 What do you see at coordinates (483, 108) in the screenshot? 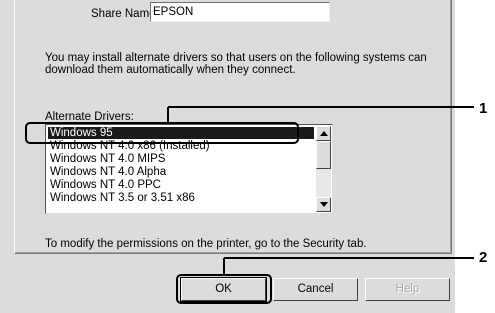
I see `callout-number-1: 1` at bounding box center [483, 108].